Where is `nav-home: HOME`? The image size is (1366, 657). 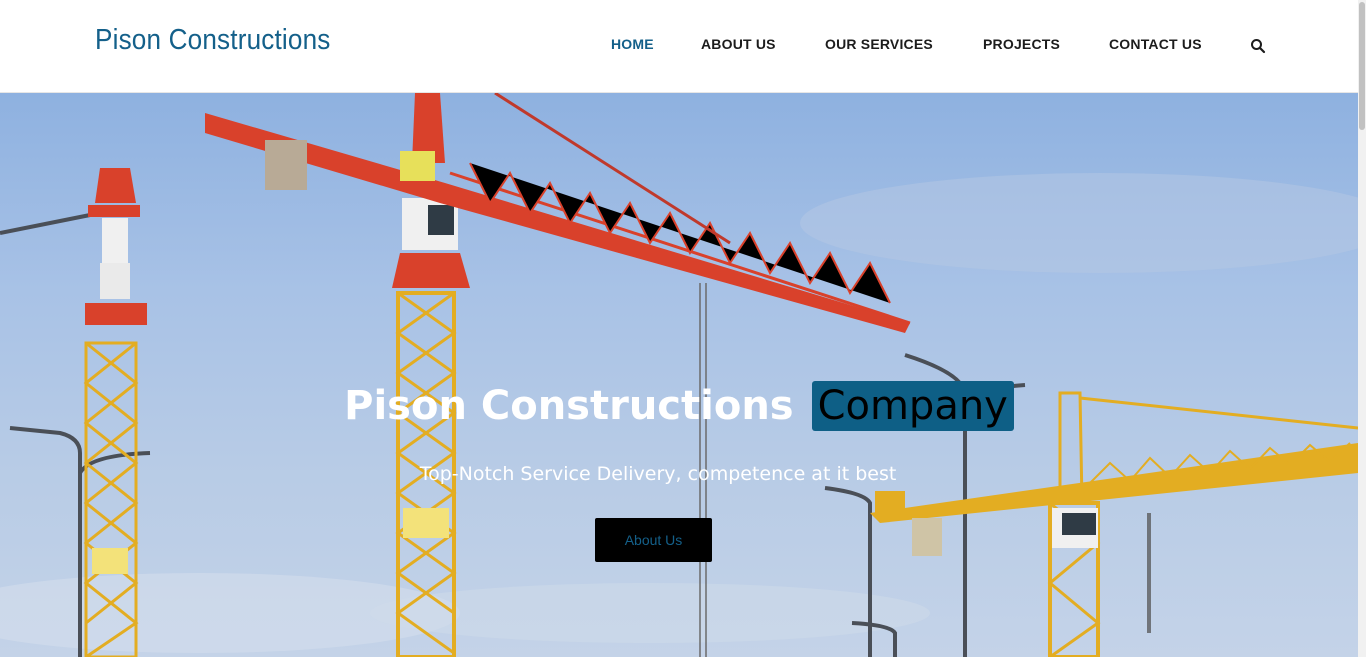 nav-home: HOME is located at coordinates (632, 44).